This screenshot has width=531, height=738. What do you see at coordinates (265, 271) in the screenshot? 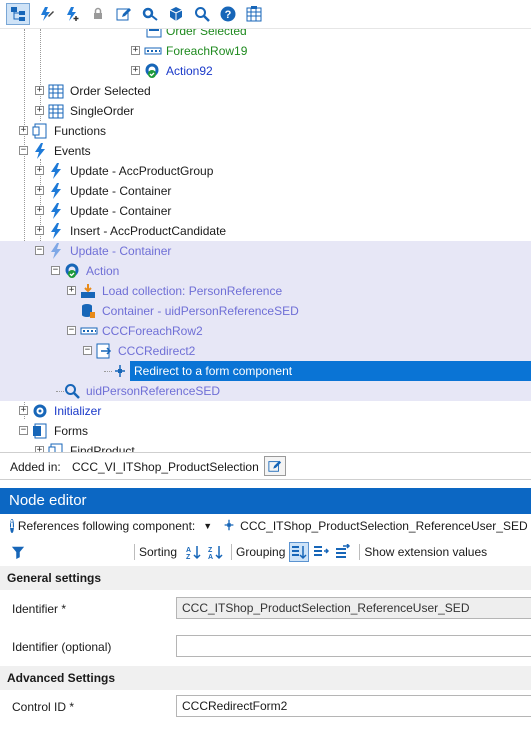
I see `tree-node: − Action` at bounding box center [265, 271].